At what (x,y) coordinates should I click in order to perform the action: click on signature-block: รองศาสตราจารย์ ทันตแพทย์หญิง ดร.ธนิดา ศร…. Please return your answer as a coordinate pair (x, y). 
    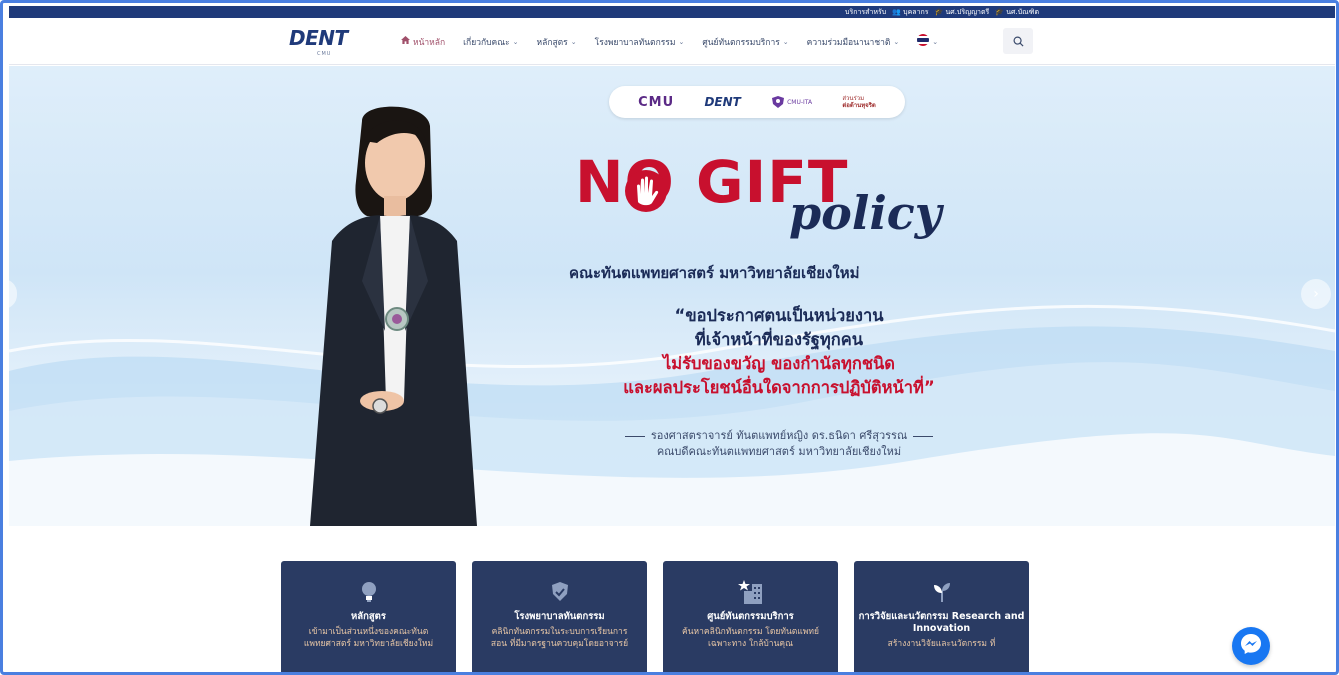
    Looking at the image, I should click on (779, 444).